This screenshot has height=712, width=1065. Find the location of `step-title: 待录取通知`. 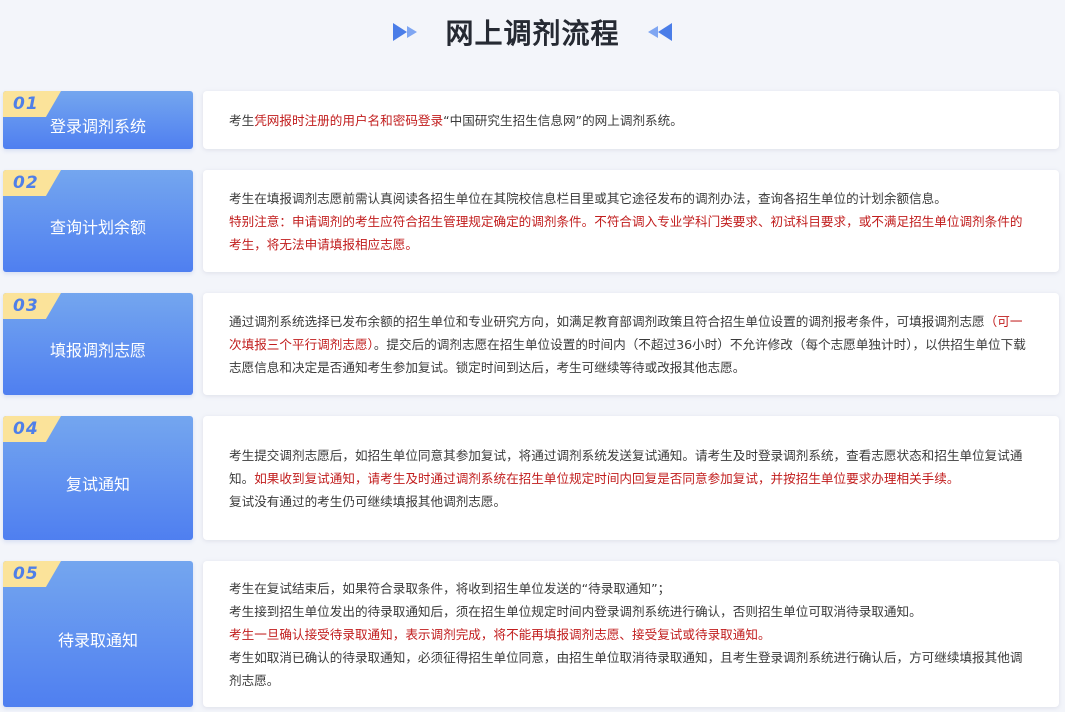

step-title: 待录取通知 is located at coordinates (97, 640).